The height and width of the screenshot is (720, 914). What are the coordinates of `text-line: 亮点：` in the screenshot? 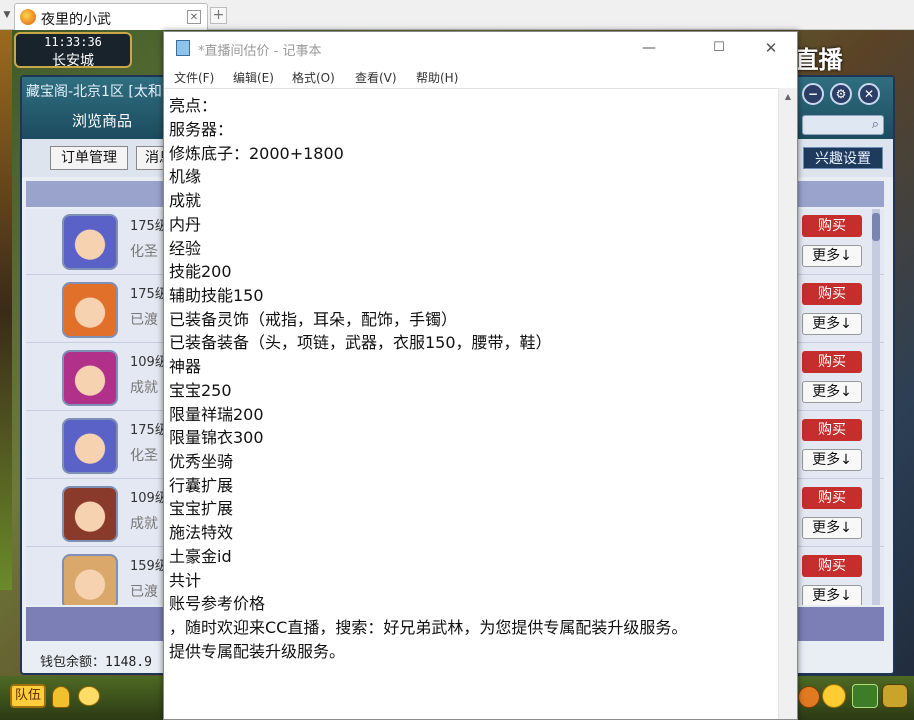 It's located at (193, 105).